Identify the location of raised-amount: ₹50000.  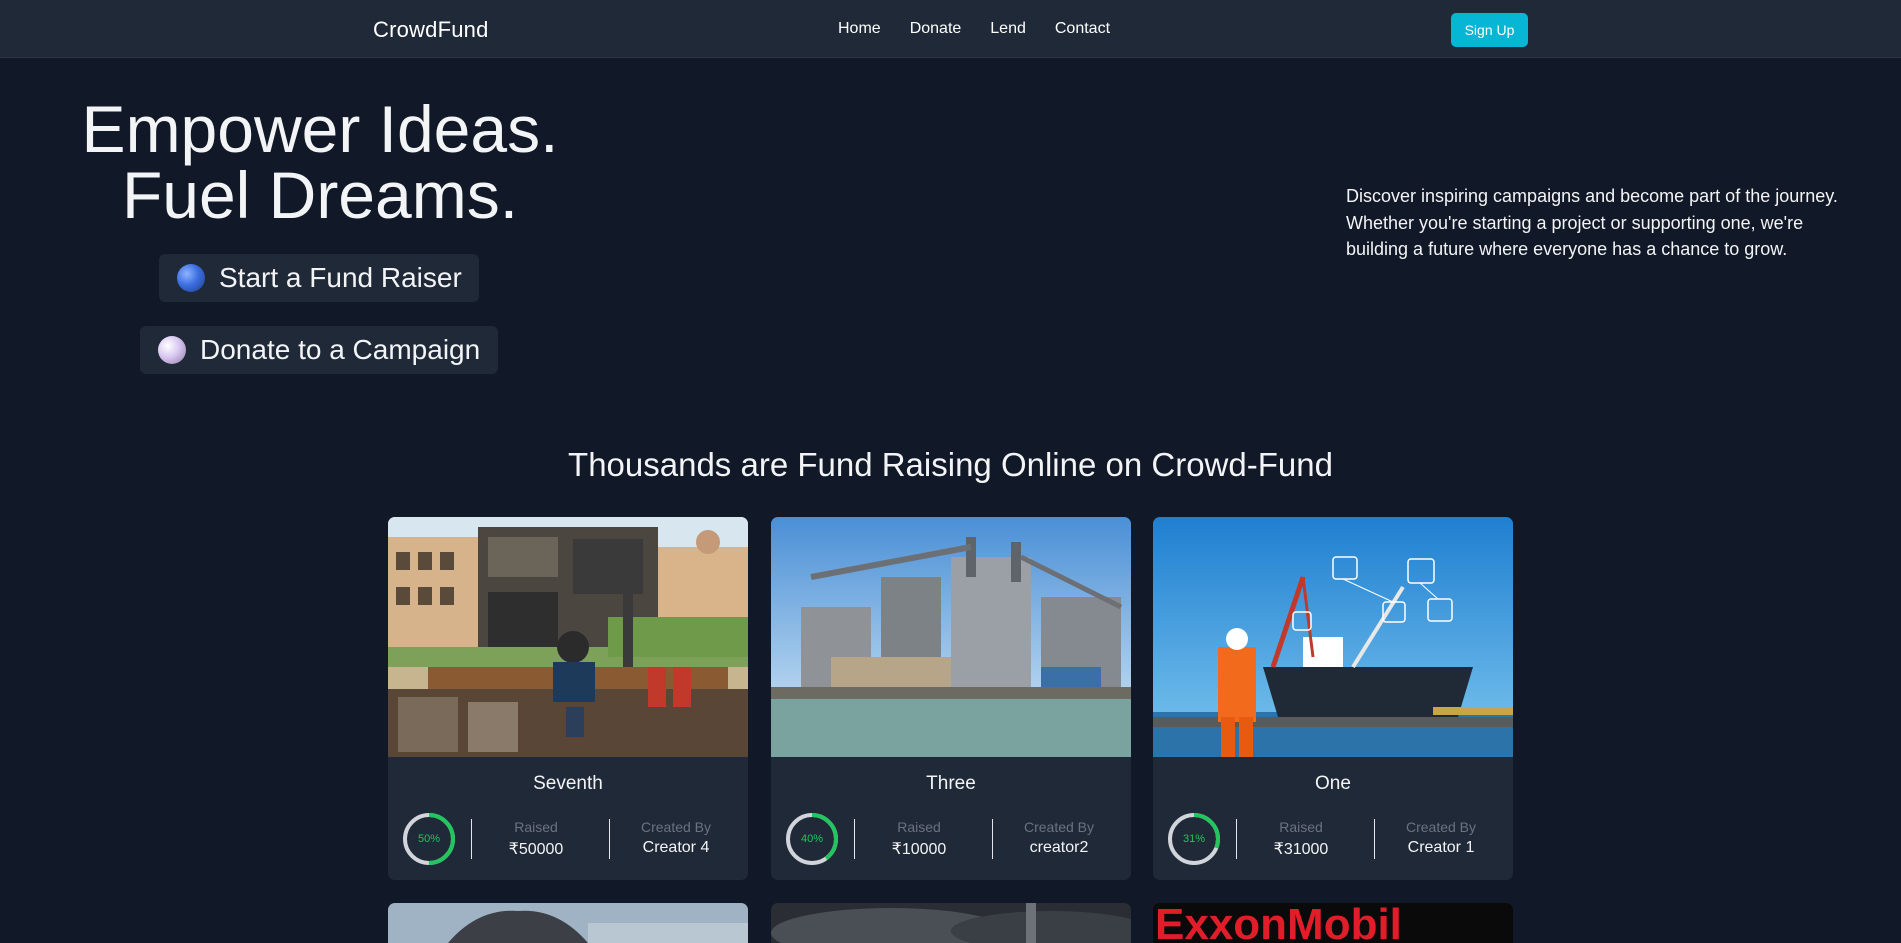
(536, 849).